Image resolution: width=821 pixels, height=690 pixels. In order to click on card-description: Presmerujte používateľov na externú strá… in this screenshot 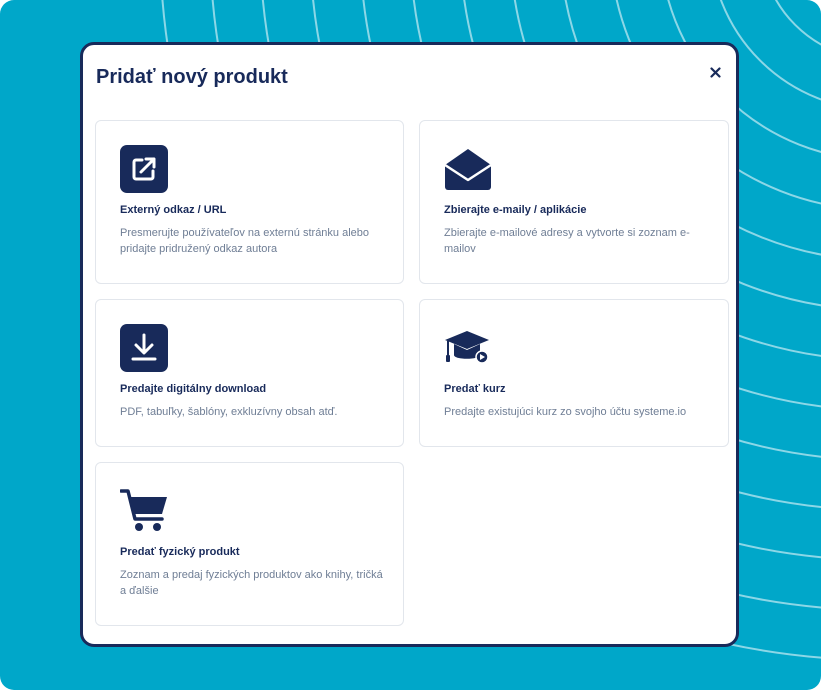, I will do `click(245, 241)`.